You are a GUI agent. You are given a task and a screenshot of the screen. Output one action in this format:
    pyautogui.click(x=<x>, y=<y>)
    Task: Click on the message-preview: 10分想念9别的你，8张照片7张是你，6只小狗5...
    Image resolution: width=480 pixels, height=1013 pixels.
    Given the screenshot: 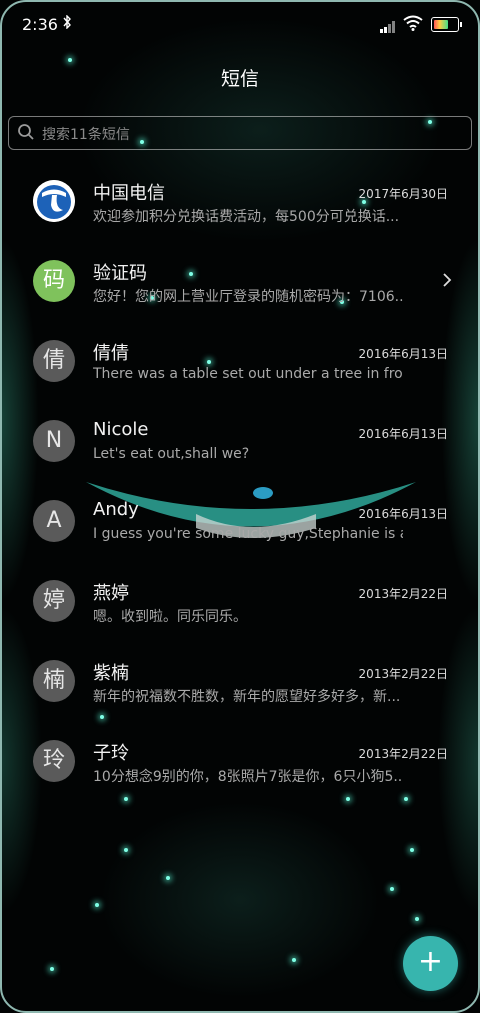 What is the action you would take?
    pyautogui.click(x=248, y=777)
    